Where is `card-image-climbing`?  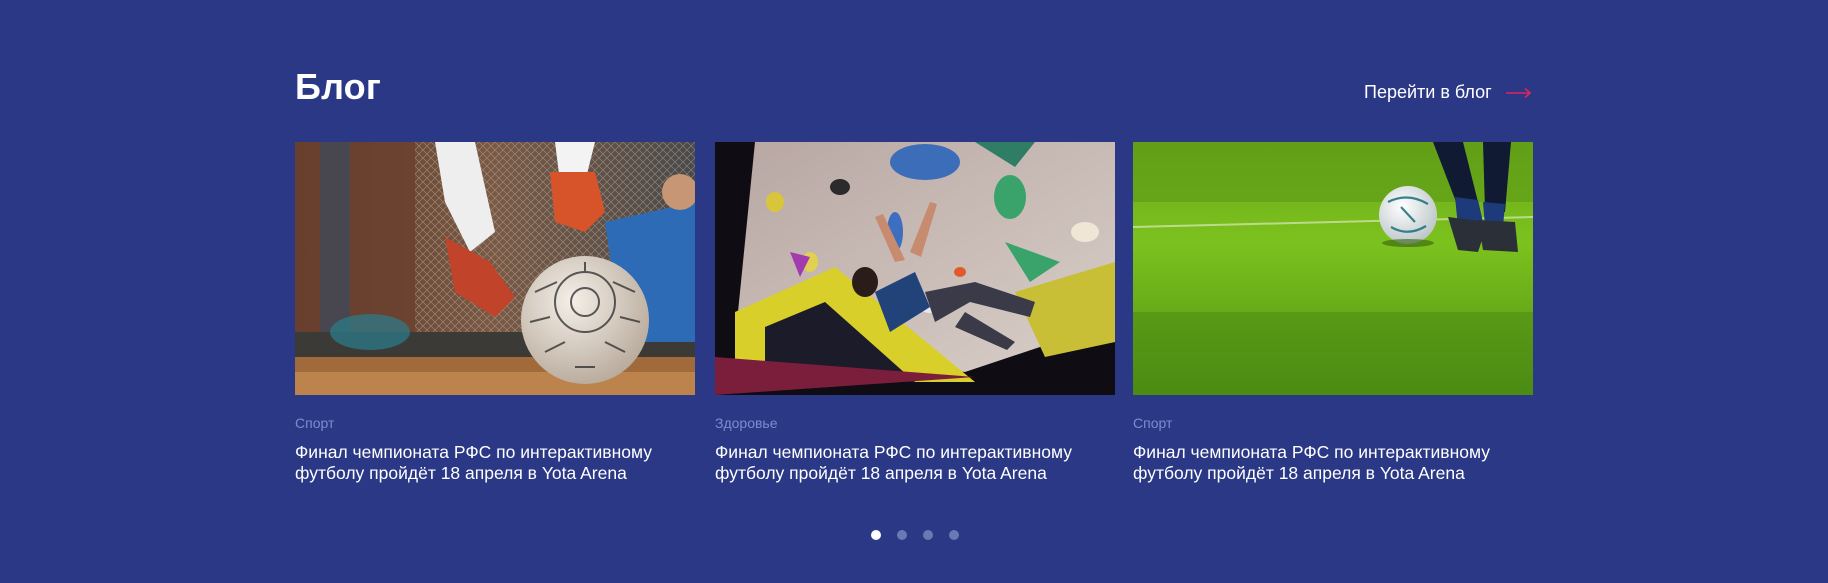 card-image-climbing is located at coordinates (915, 268).